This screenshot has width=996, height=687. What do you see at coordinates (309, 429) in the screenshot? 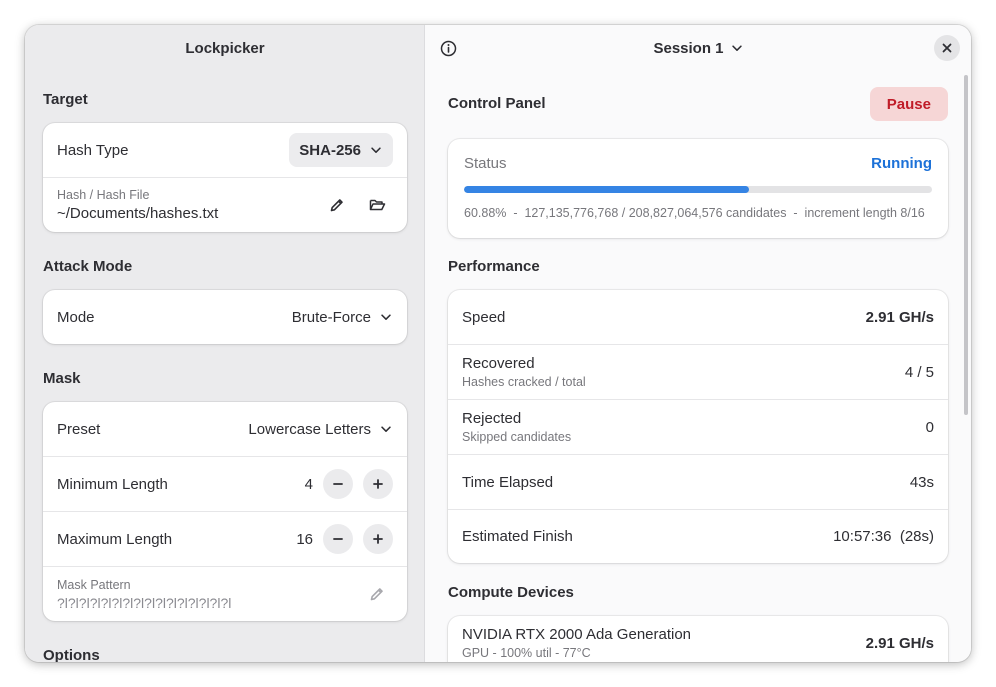
I see `preset-value: Lowercase Letters` at bounding box center [309, 429].